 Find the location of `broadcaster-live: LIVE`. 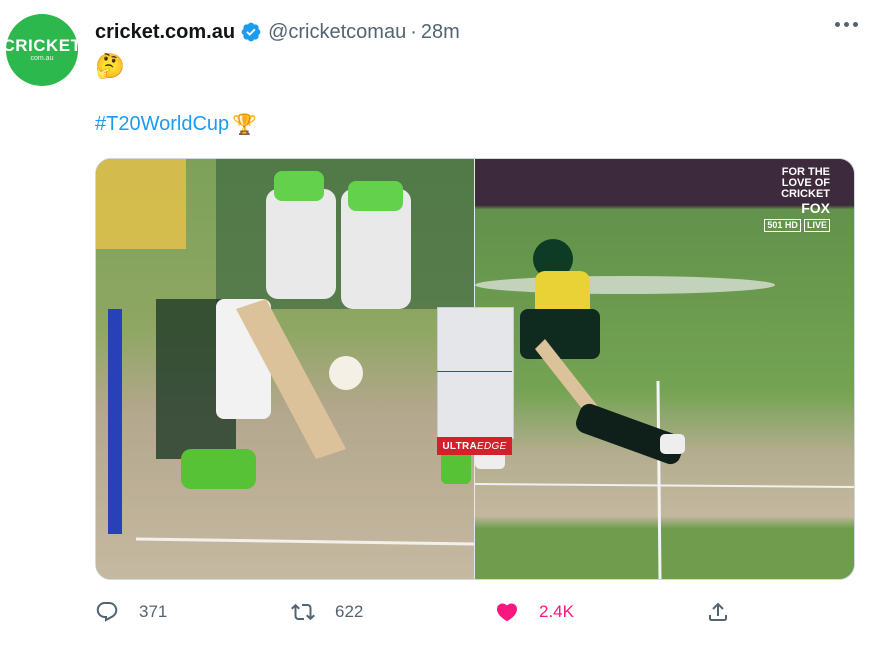

broadcaster-live: LIVE is located at coordinates (816, 225).